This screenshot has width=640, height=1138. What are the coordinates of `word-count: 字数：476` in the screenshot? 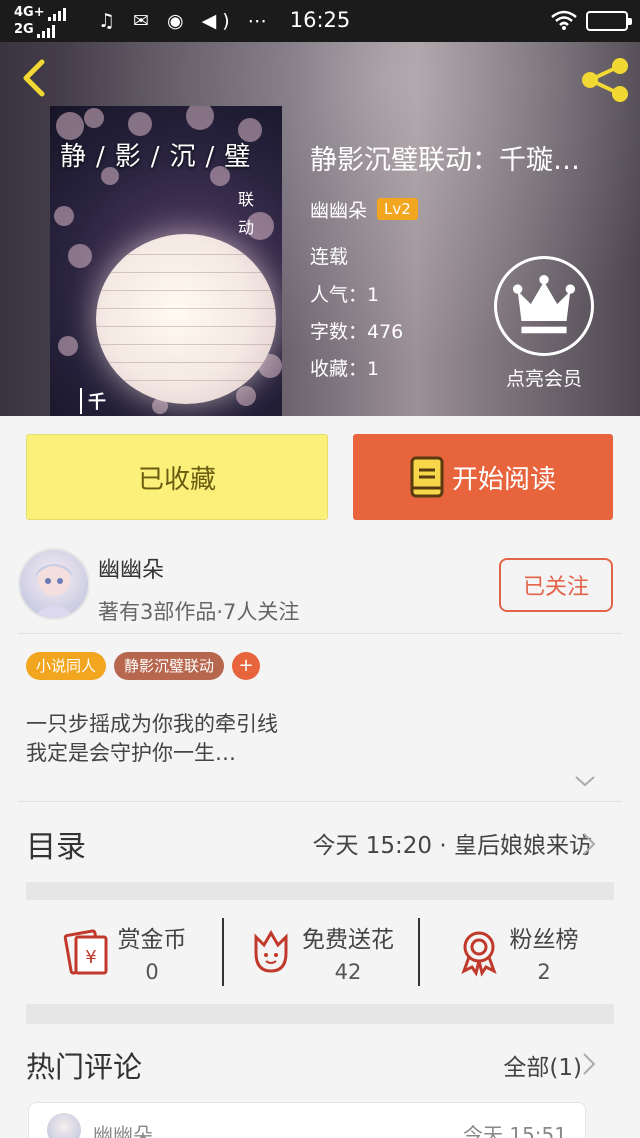 It's located at (357, 332).